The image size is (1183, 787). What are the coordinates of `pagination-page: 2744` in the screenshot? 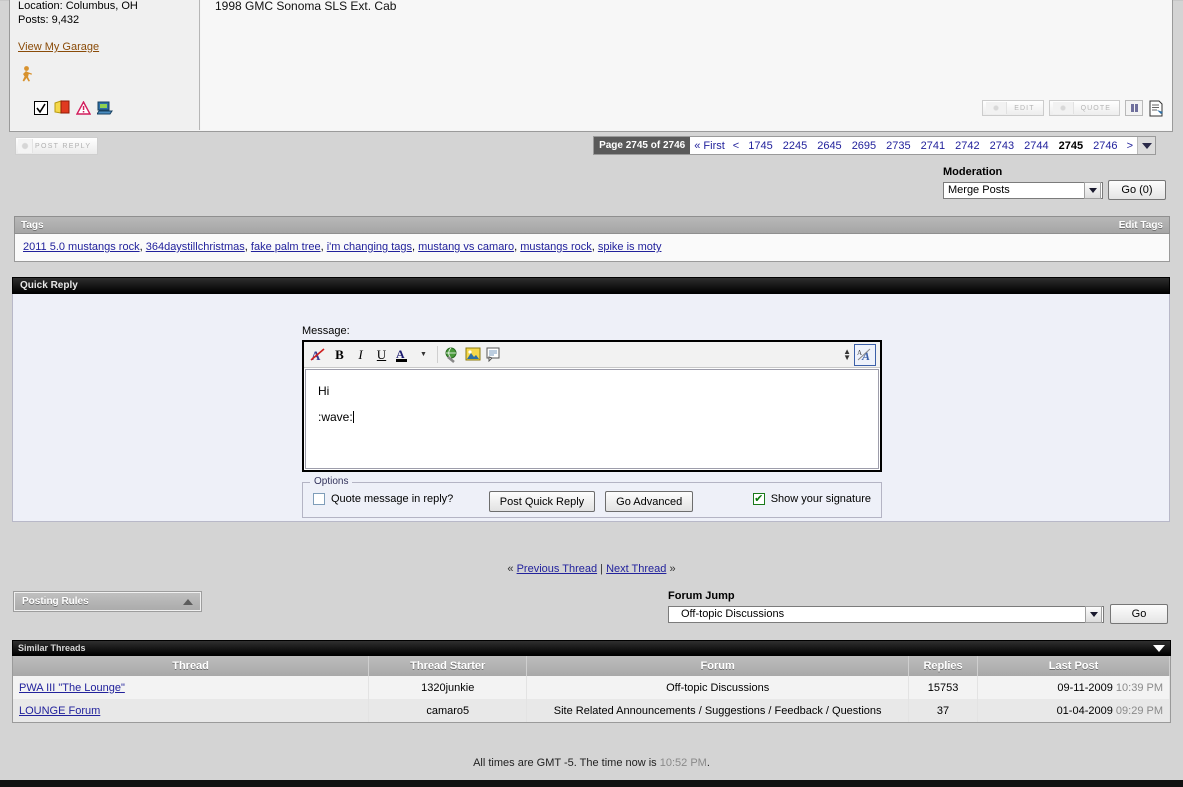 It's located at (1036, 145).